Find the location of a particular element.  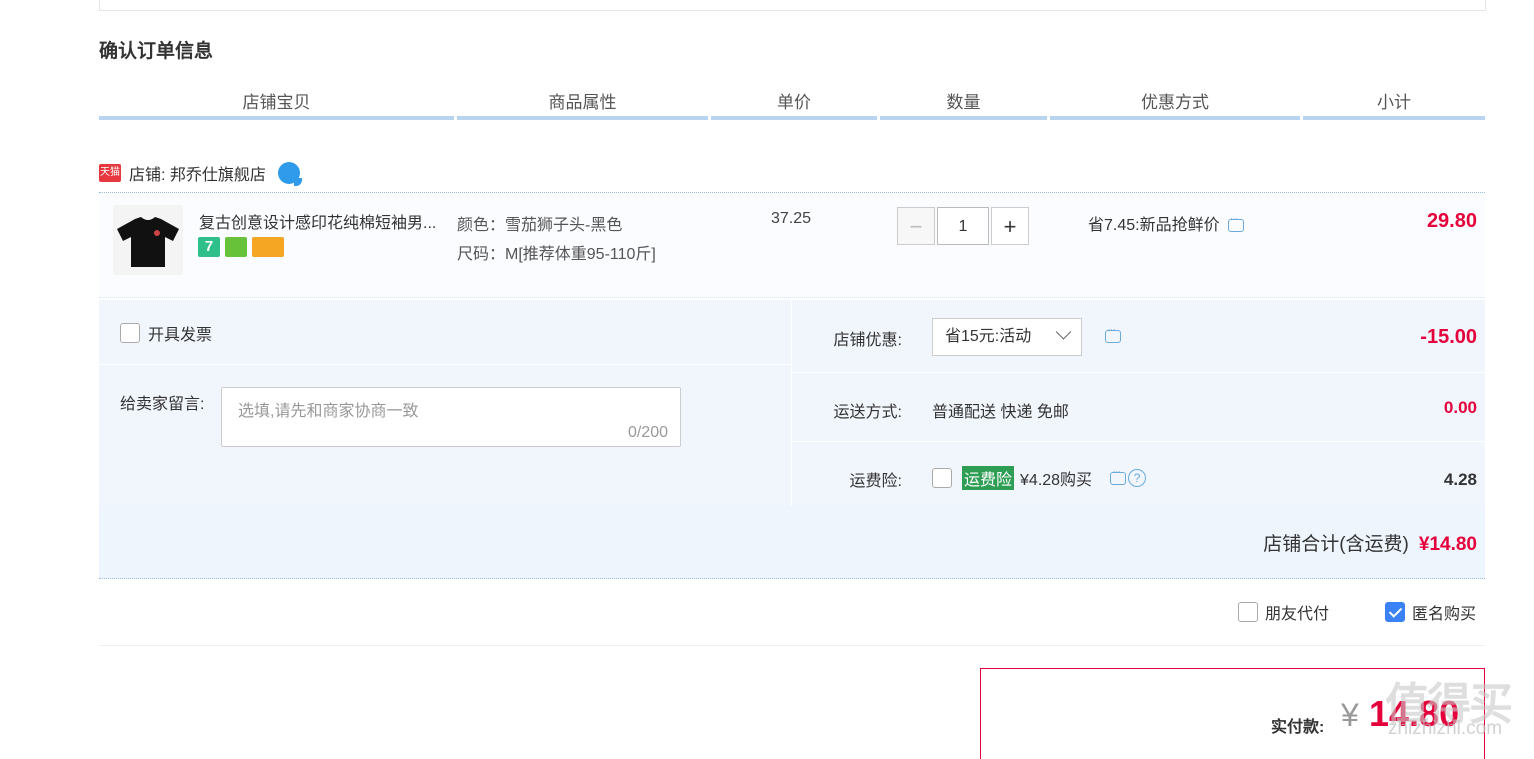

table-header: 店铺宝贝 商品属性 单价 数量 优惠方式 小计 is located at coordinates (792, 105).